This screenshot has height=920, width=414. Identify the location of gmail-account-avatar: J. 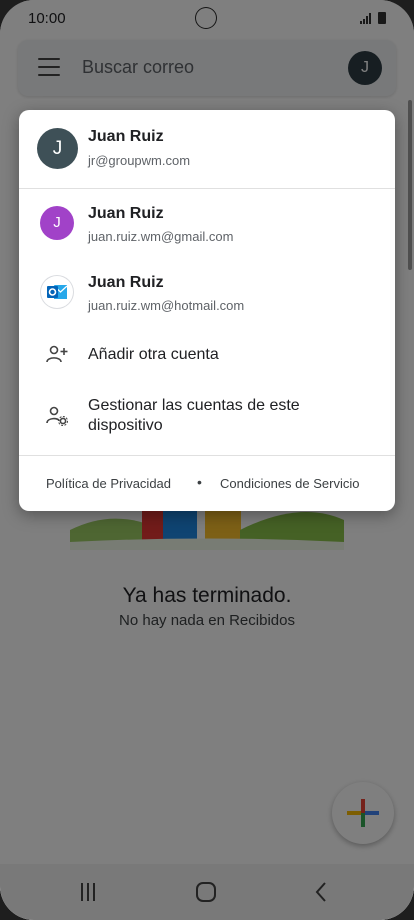
(57, 223).